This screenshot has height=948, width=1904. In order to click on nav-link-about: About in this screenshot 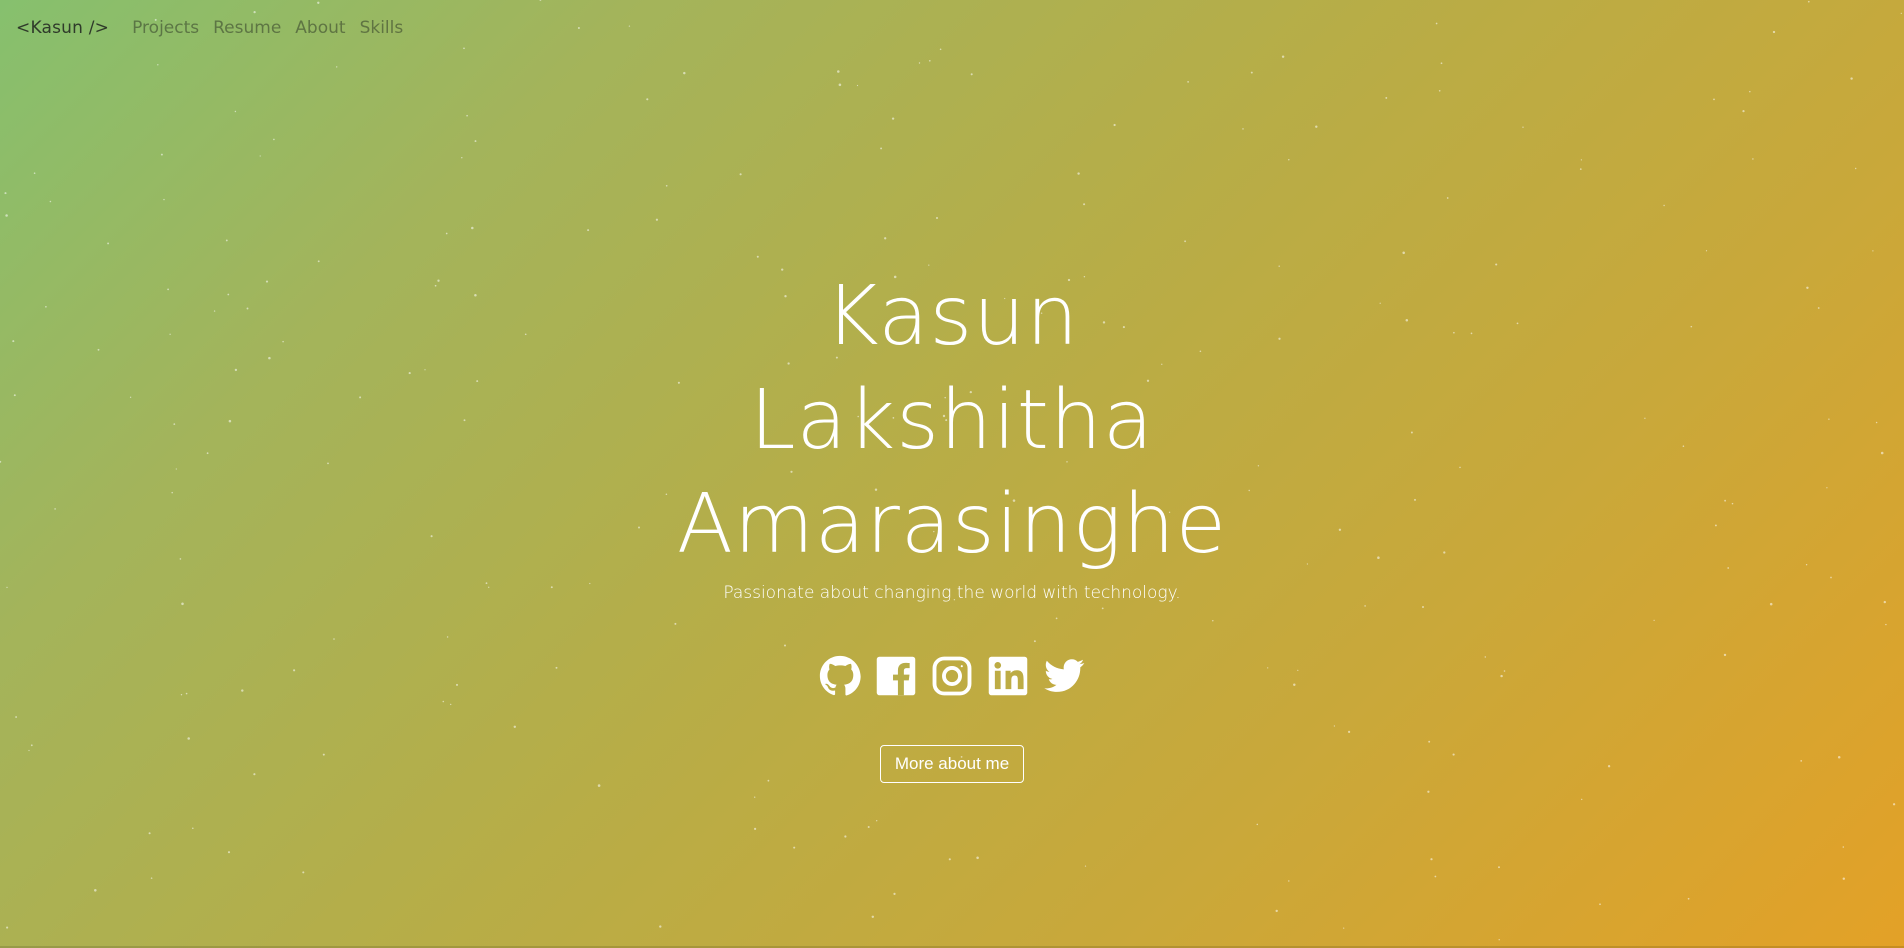, I will do `click(320, 28)`.